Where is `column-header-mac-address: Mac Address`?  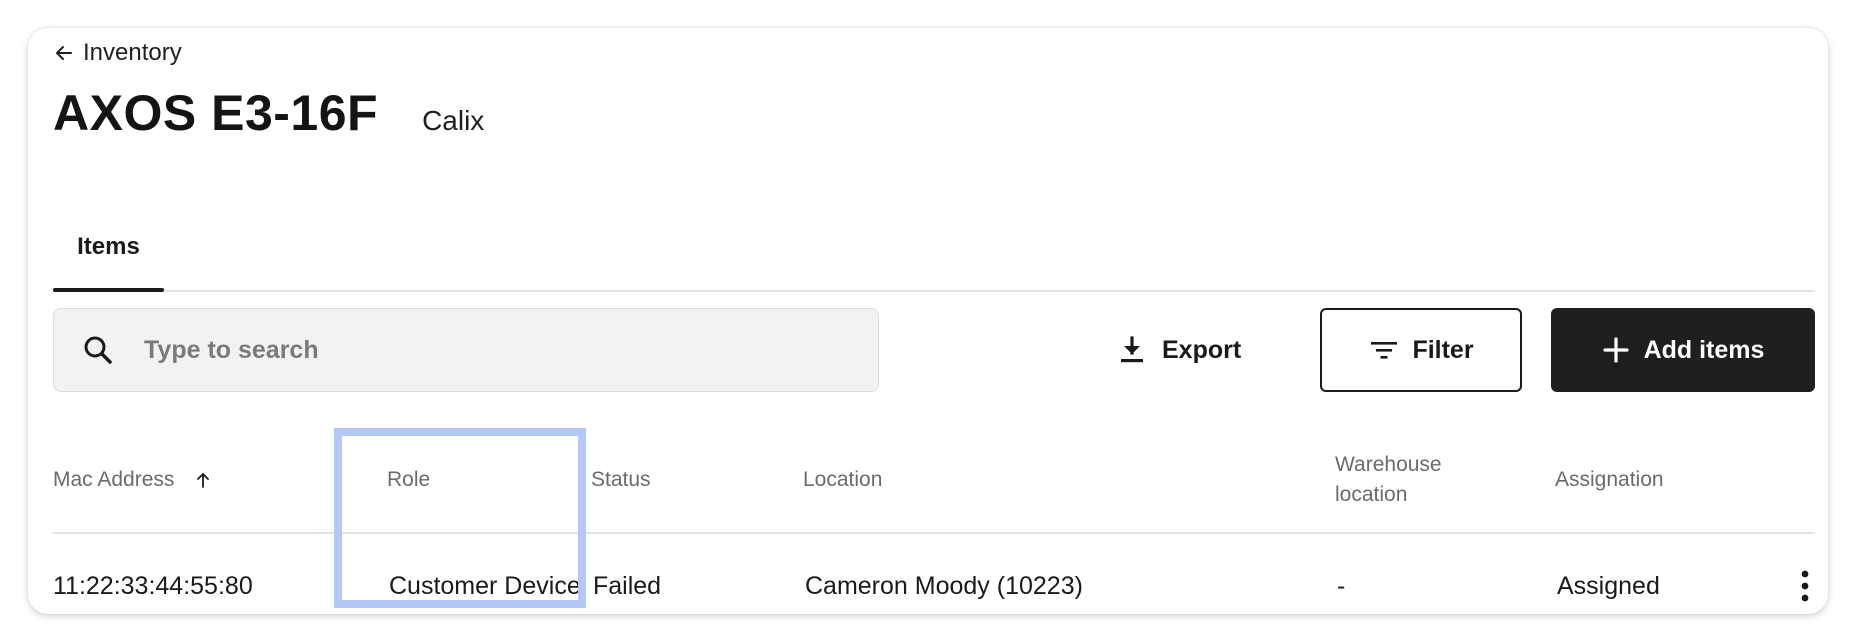
column-header-mac-address: Mac Address is located at coordinates (132, 480).